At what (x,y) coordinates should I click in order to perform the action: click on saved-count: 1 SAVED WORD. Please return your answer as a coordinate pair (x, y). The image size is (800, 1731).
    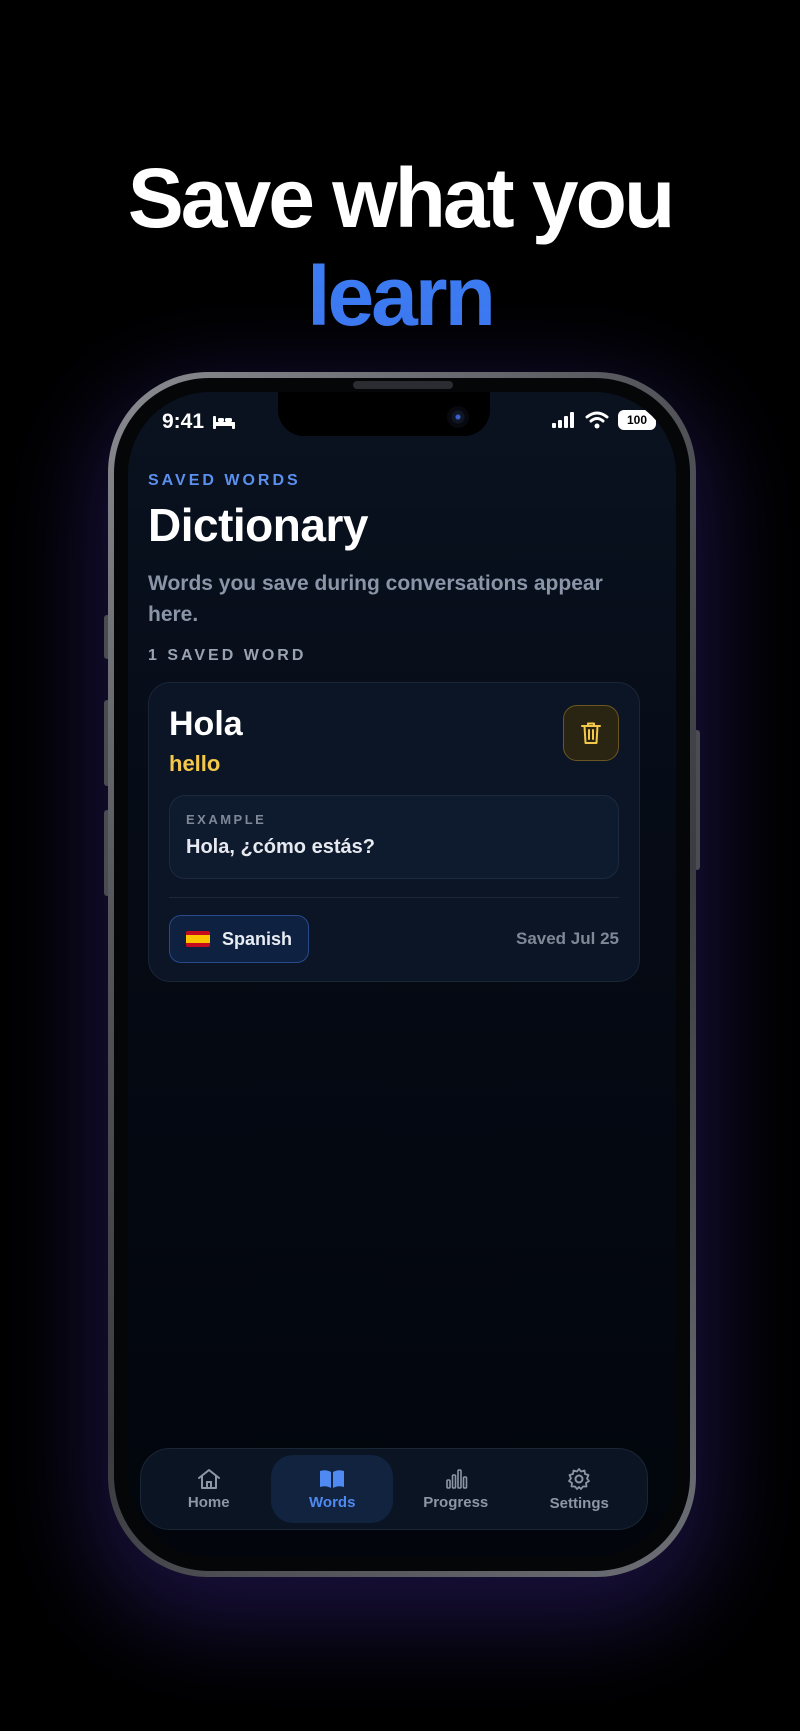
    Looking at the image, I should click on (227, 655).